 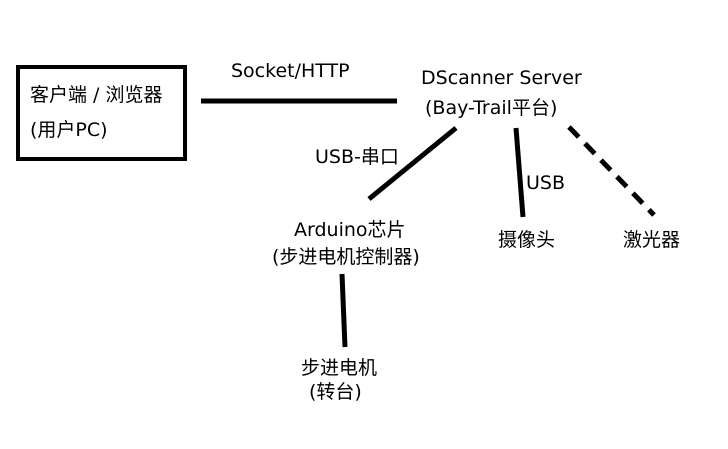 What do you see at coordinates (357, 157) in the screenshot?
I see `edge-label-usb-serial: USB-串口` at bounding box center [357, 157].